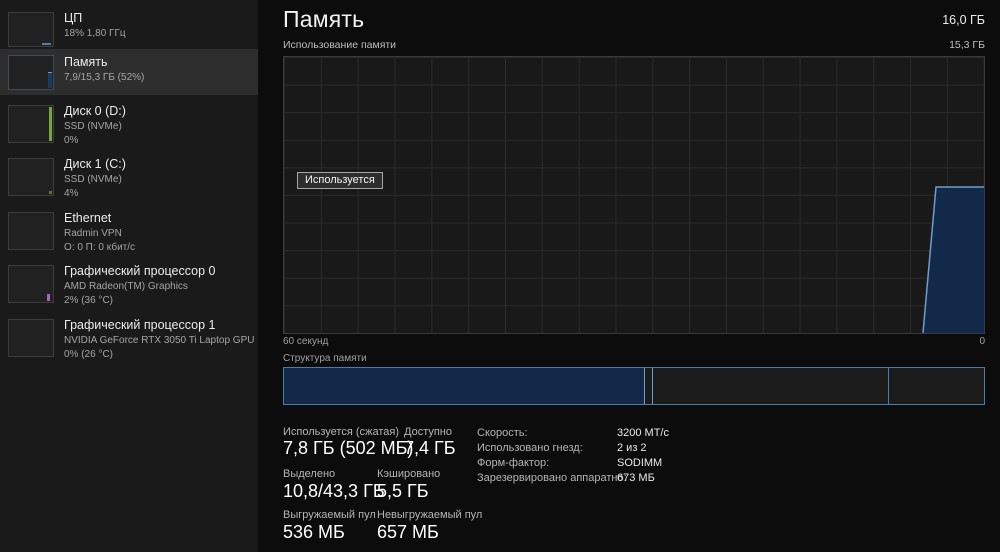 The width and height of the screenshot is (1000, 552). Describe the element at coordinates (31, 29) in the screenshot. I see `cpu-mini-graph` at that location.